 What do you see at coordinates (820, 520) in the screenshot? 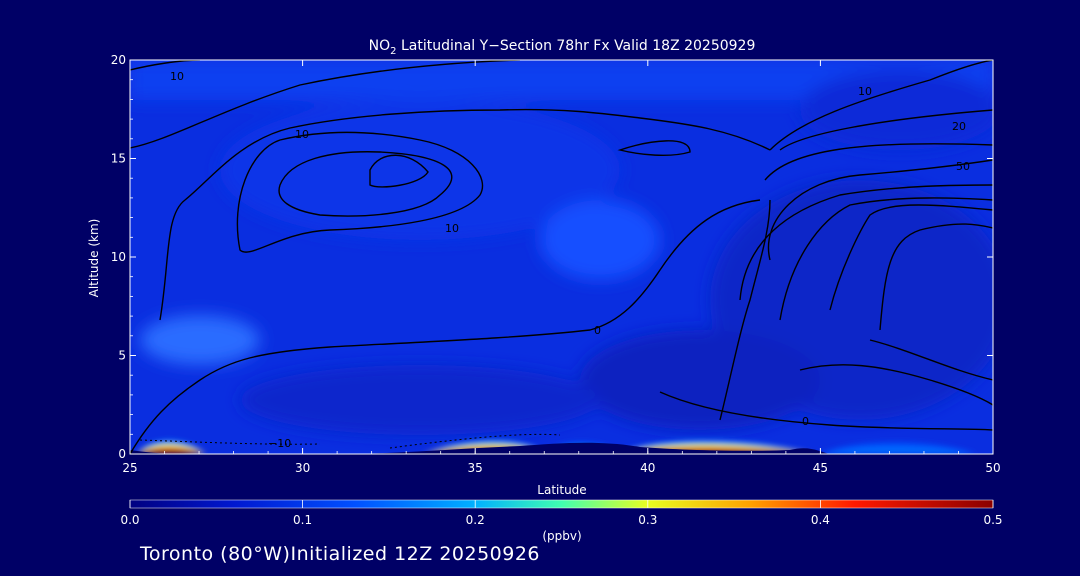
I see `colorbar-tick-label: 0.4` at bounding box center [820, 520].